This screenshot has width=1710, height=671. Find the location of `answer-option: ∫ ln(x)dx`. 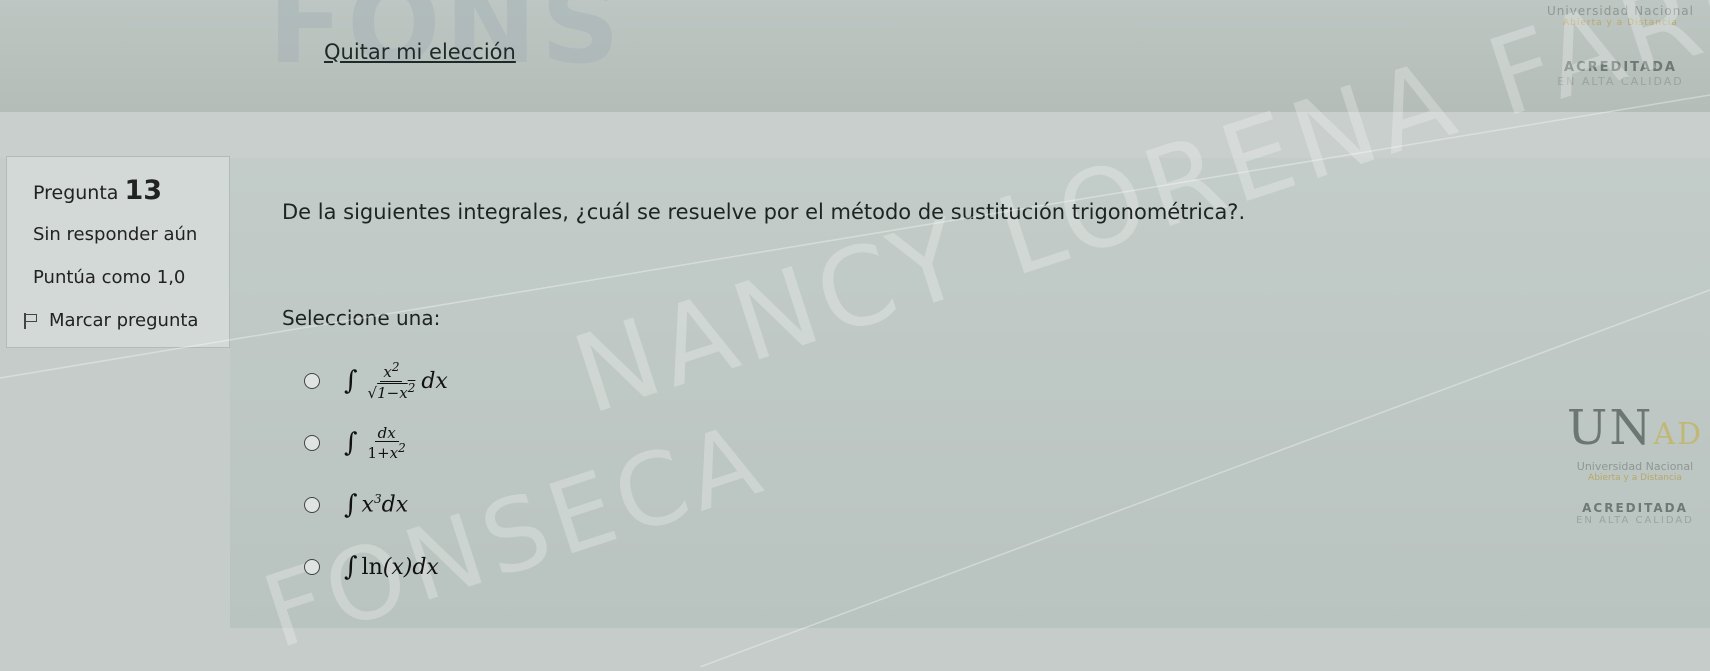

answer-option: ∫ ln(x)dx is located at coordinates (376, 567).